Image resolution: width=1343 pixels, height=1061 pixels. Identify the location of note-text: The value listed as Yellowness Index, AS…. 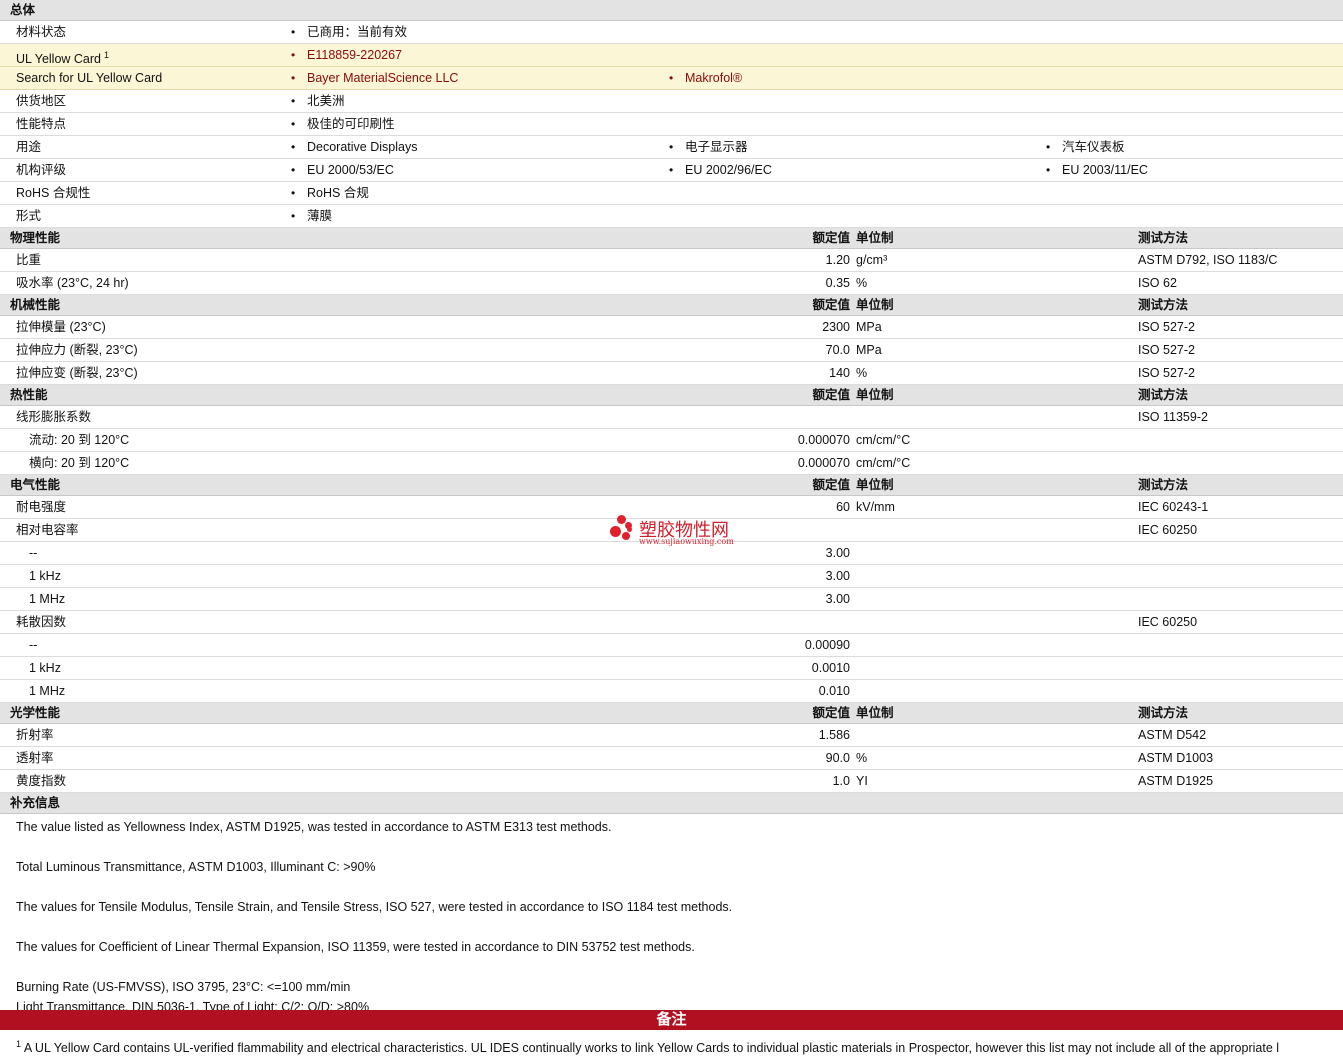
(314, 827).